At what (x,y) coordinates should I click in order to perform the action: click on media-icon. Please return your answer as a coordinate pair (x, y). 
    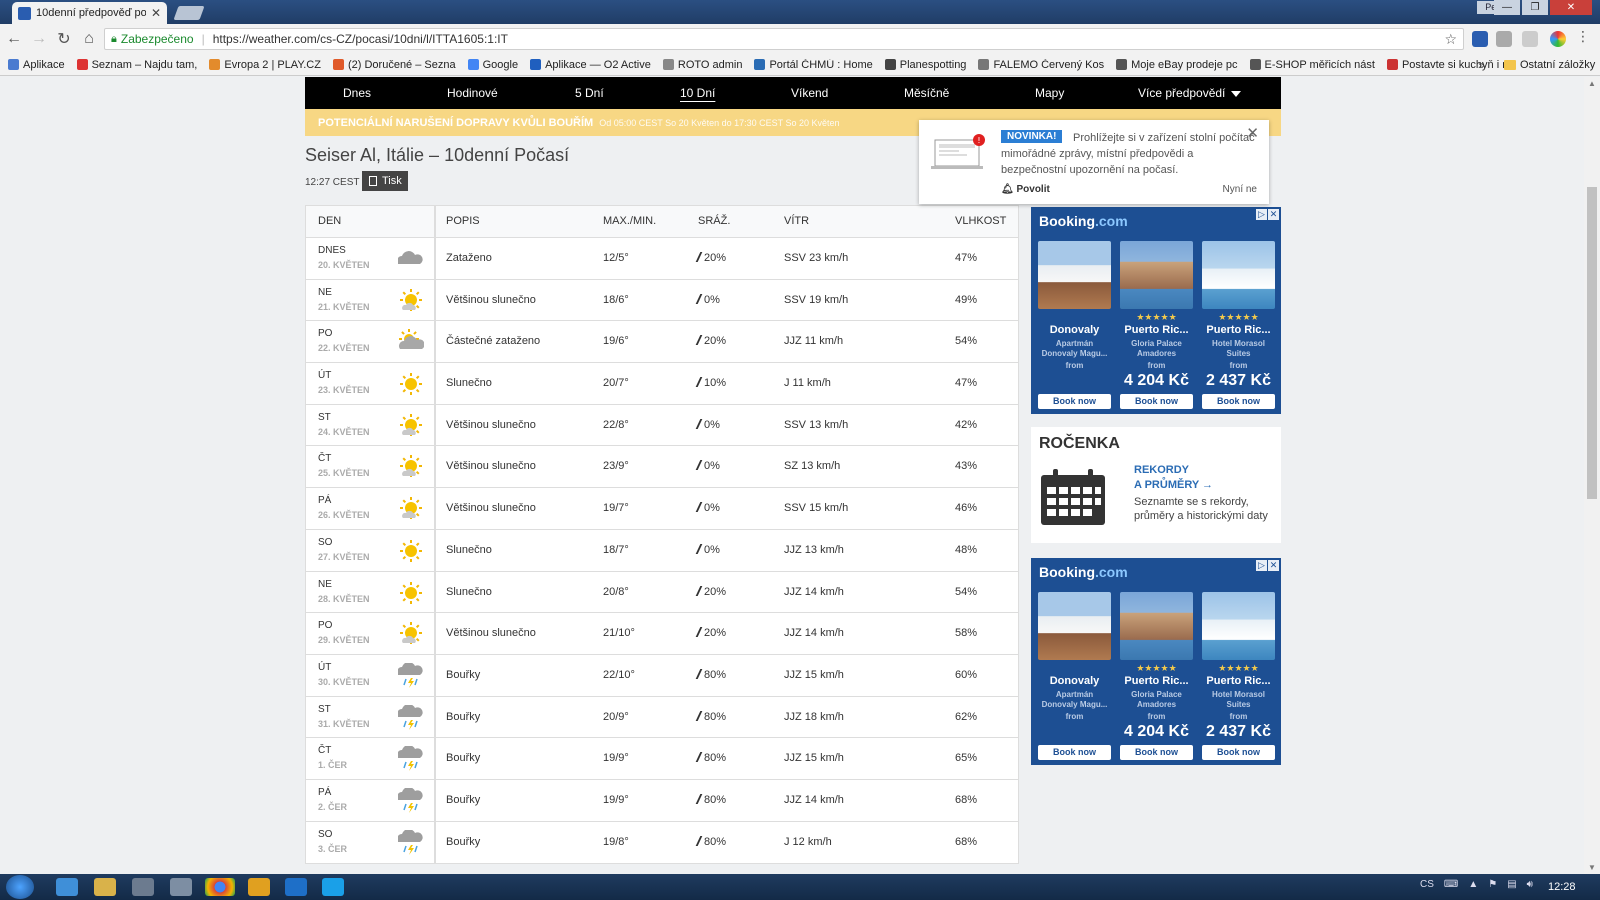
    Looking at the image, I should click on (259, 887).